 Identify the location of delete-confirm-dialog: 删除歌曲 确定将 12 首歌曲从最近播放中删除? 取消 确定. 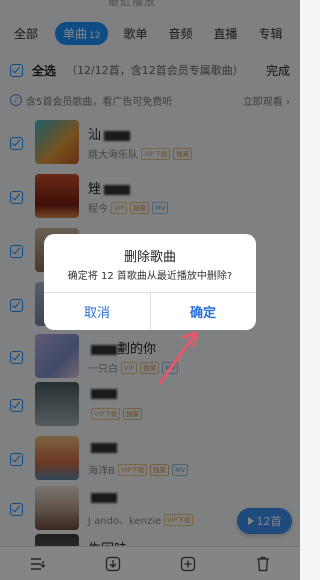
(150, 282).